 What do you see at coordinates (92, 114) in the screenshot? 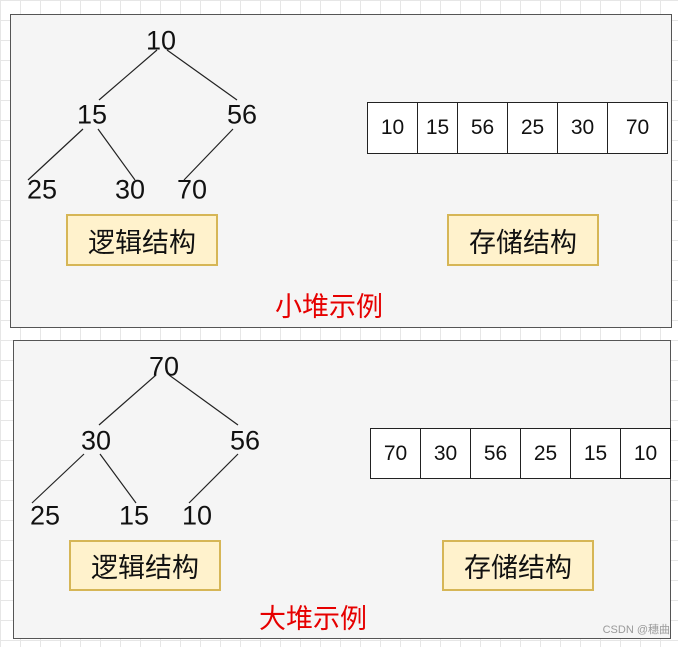
I see `node-left: 15` at bounding box center [92, 114].